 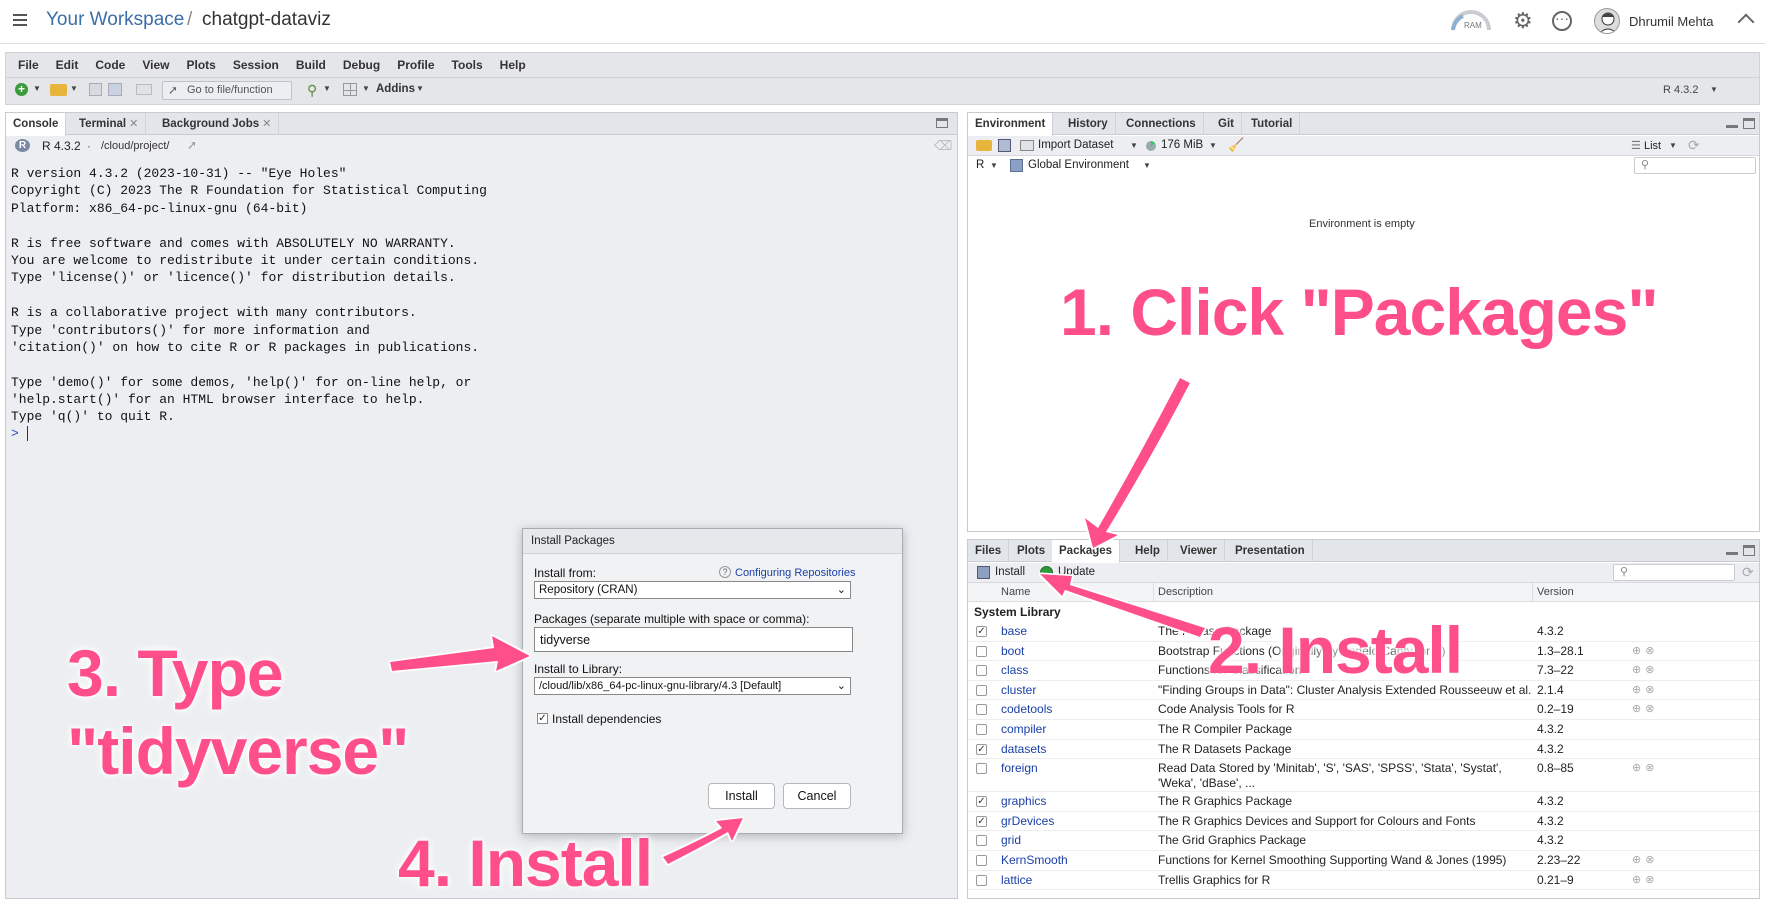 What do you see at coordinates (980, 165) in the screenshot?
I see `language-selector: R` at bounding box center [980, 165].